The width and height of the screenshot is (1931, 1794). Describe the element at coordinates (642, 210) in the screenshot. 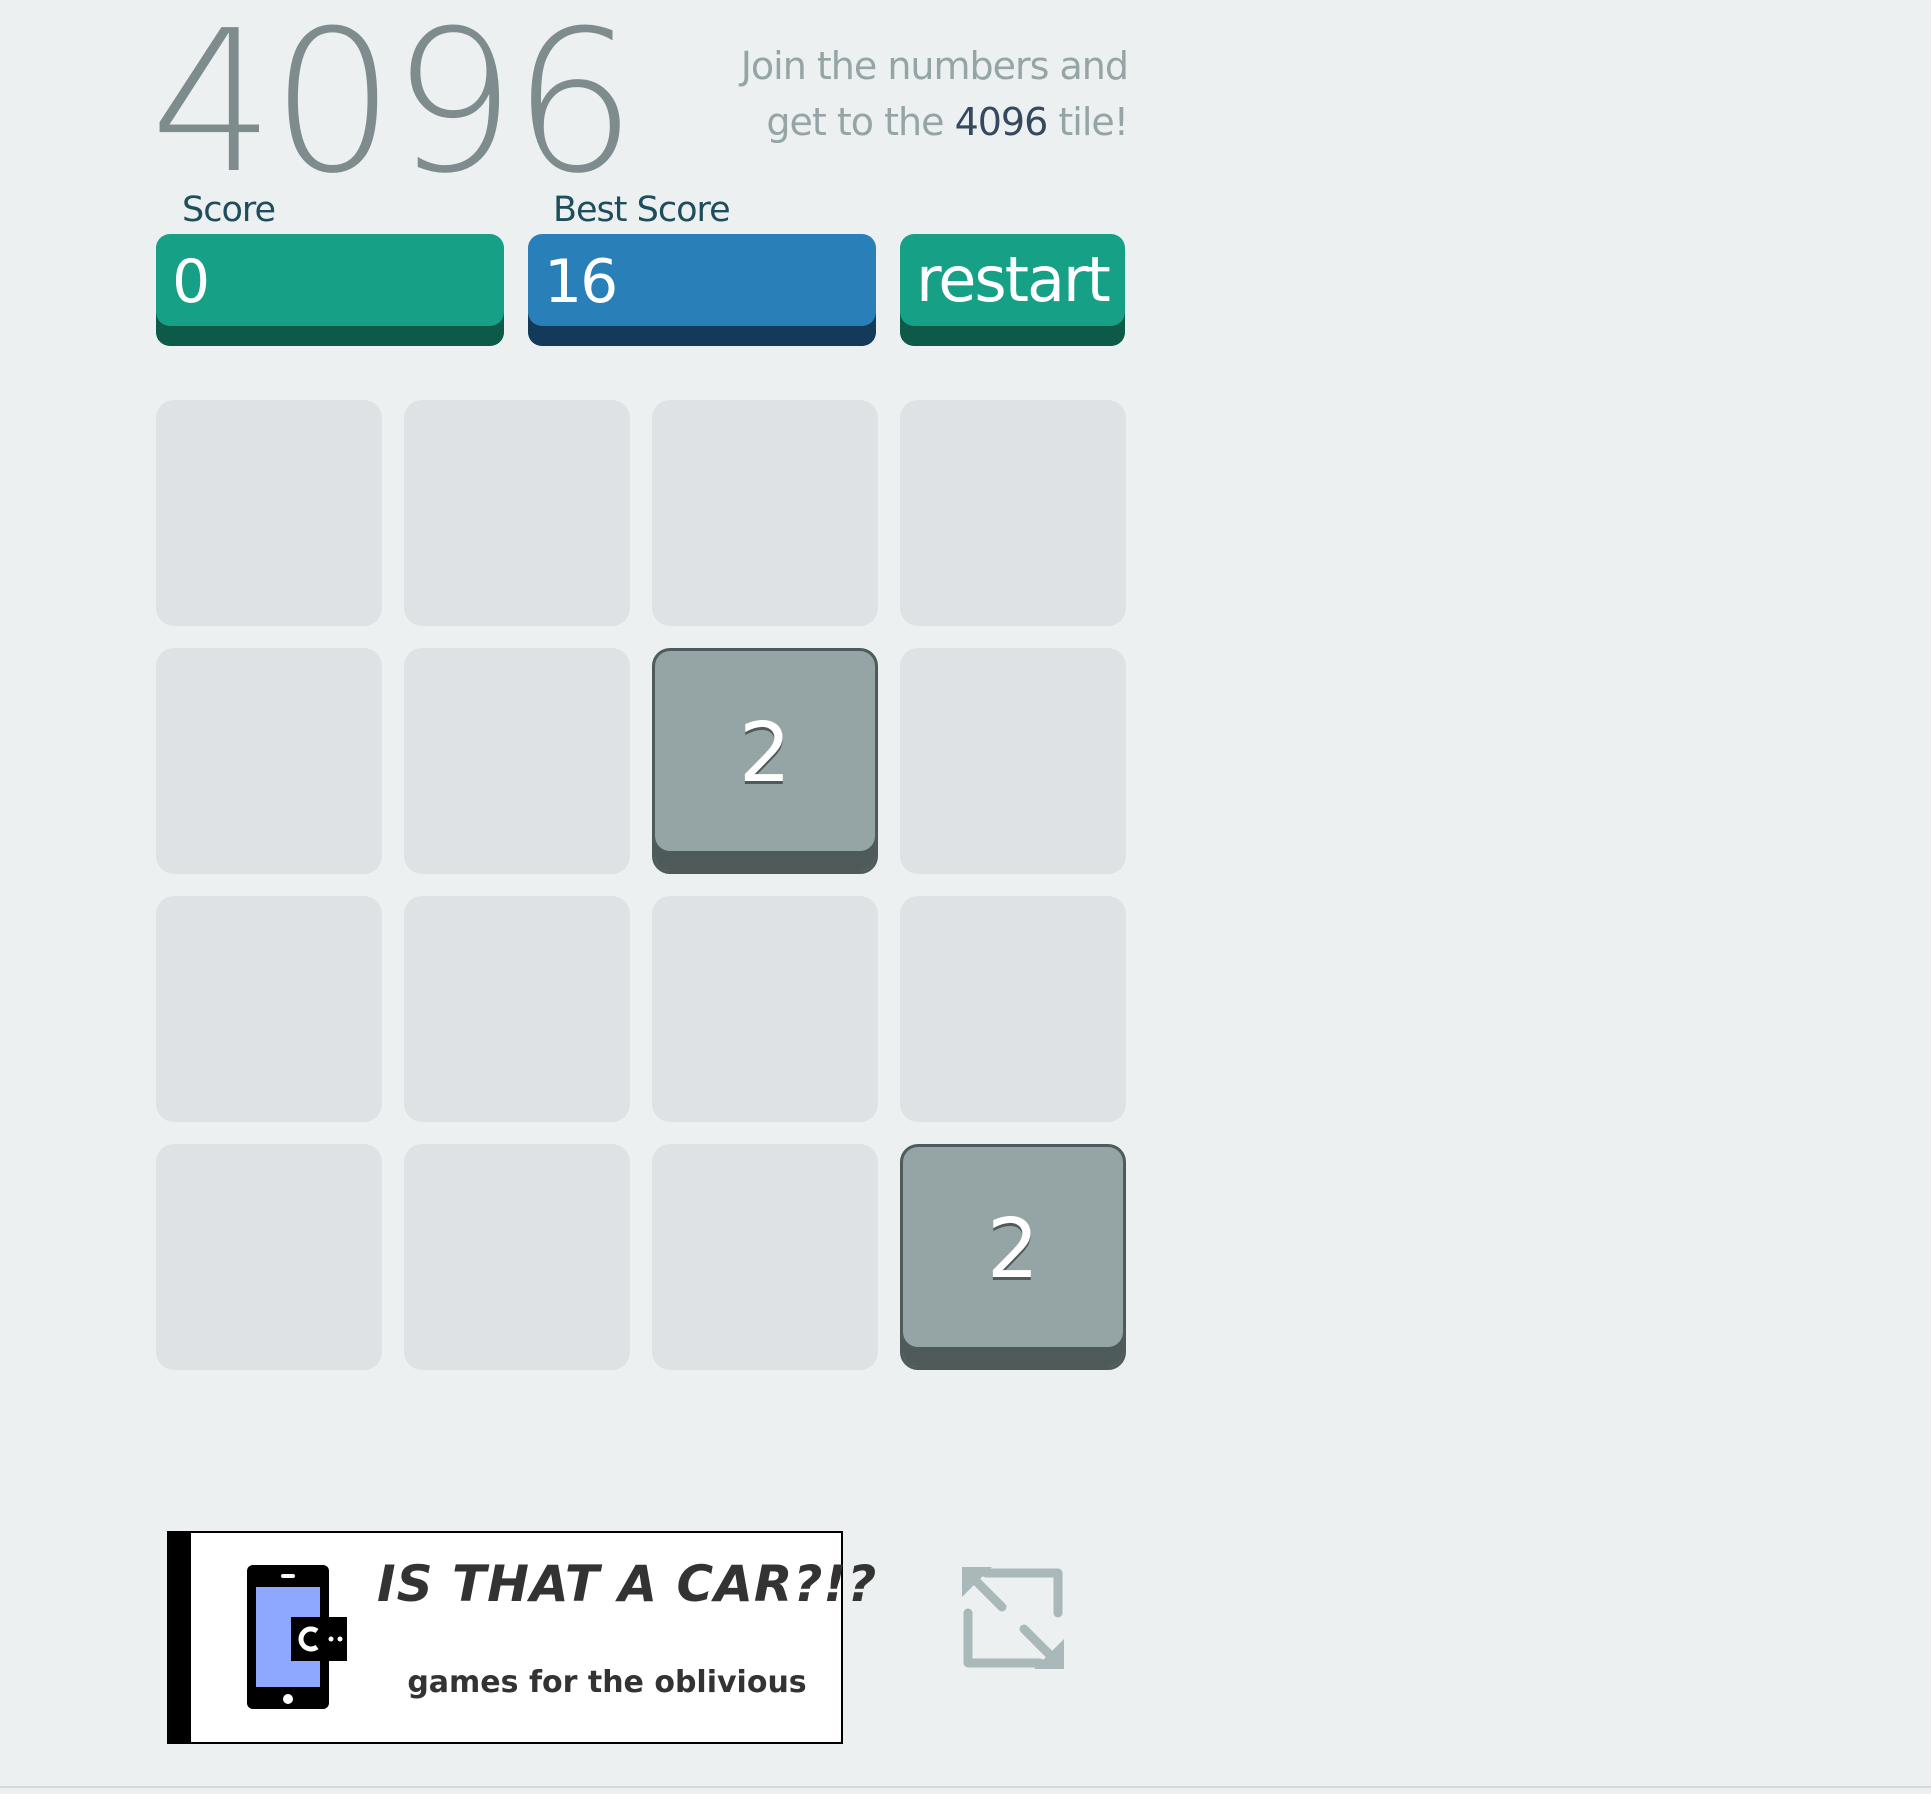

I see `best-score-label: Best Score` at that location.